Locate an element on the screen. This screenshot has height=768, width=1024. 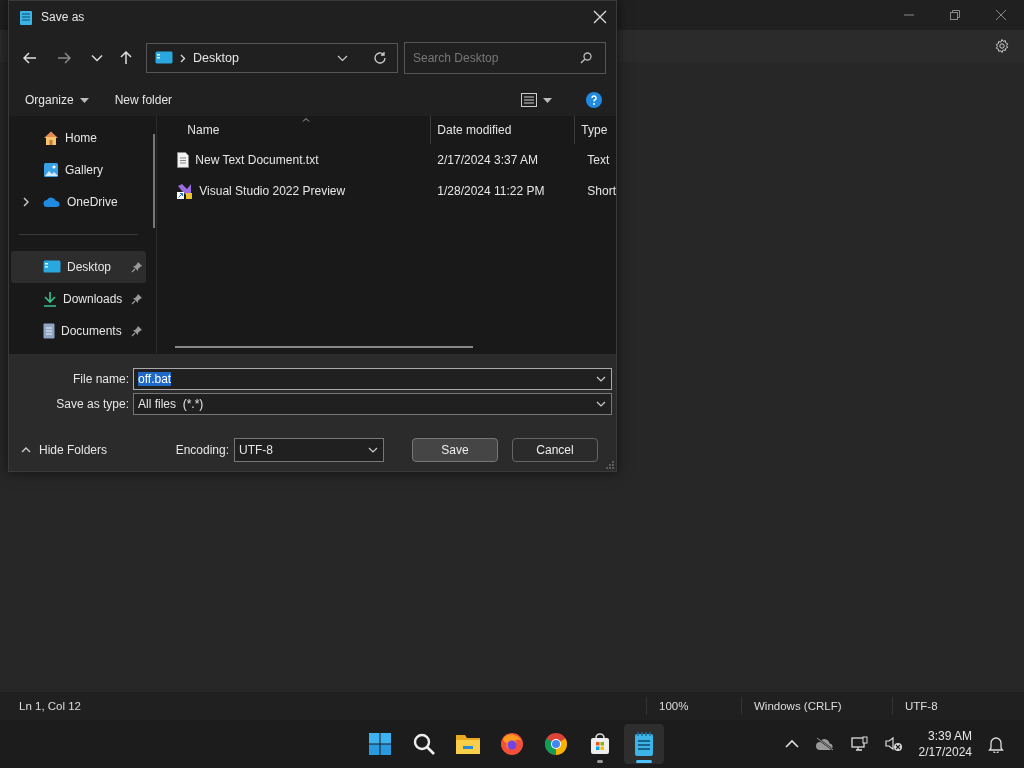
field-label: Save as type: is located at coordinates (92, 403).